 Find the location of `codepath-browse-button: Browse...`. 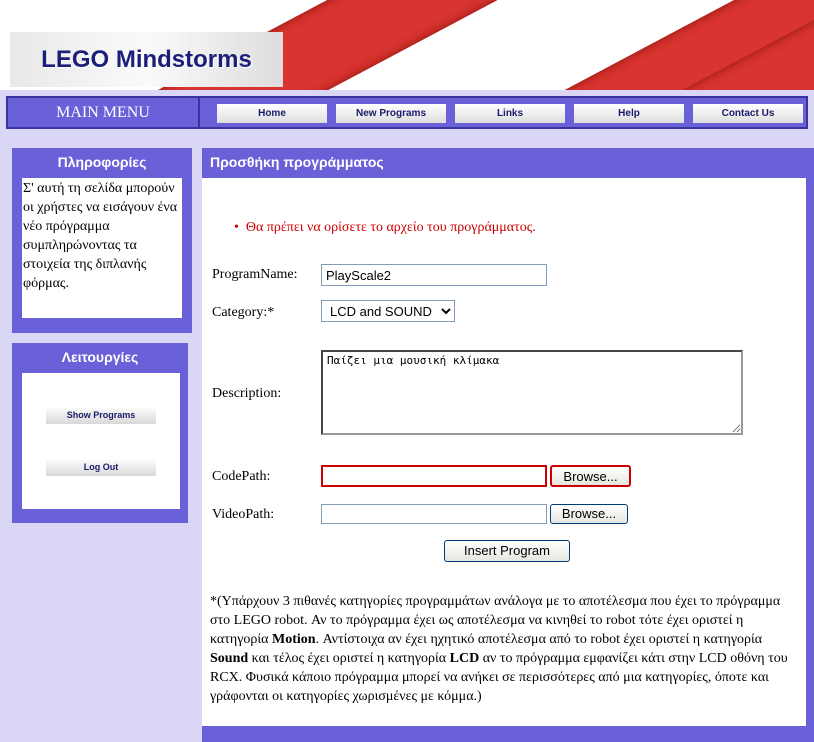

codepath-browse-button: Browse... is located at coordinates (590, 476).